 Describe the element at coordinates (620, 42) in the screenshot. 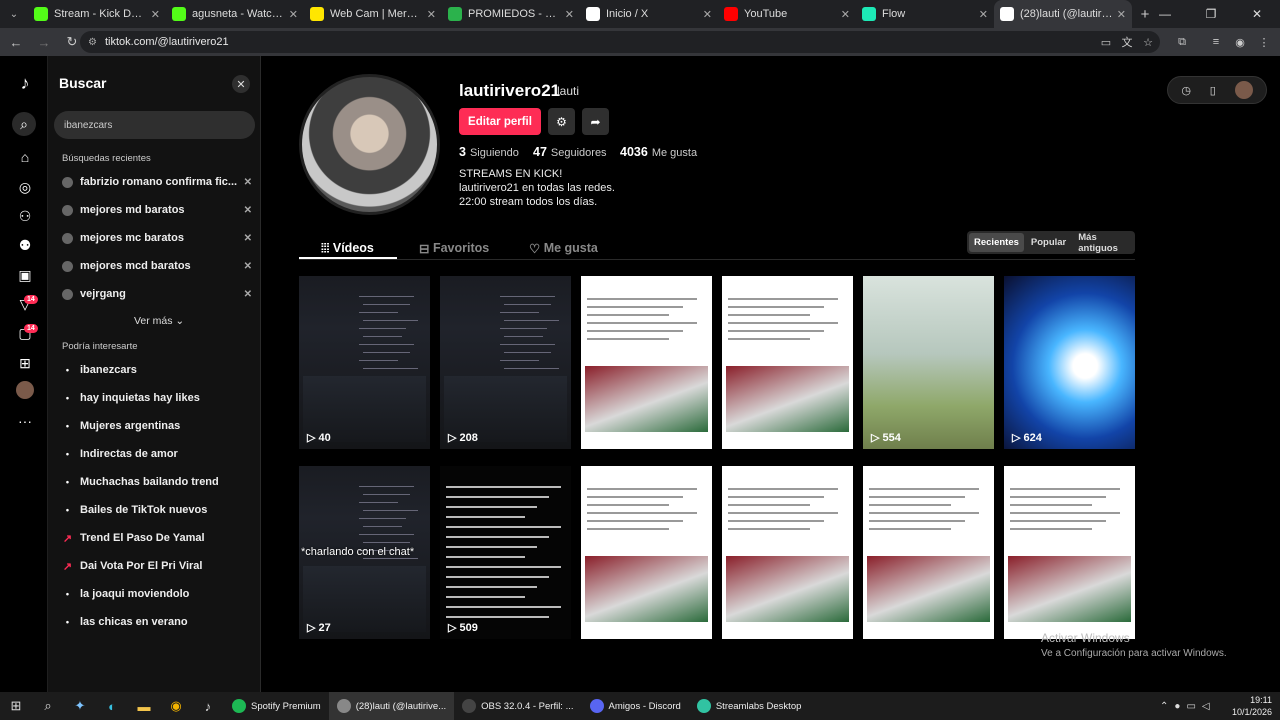

I see `url-input: ⚙ tiktok.com/@lautirivero21` at that location.